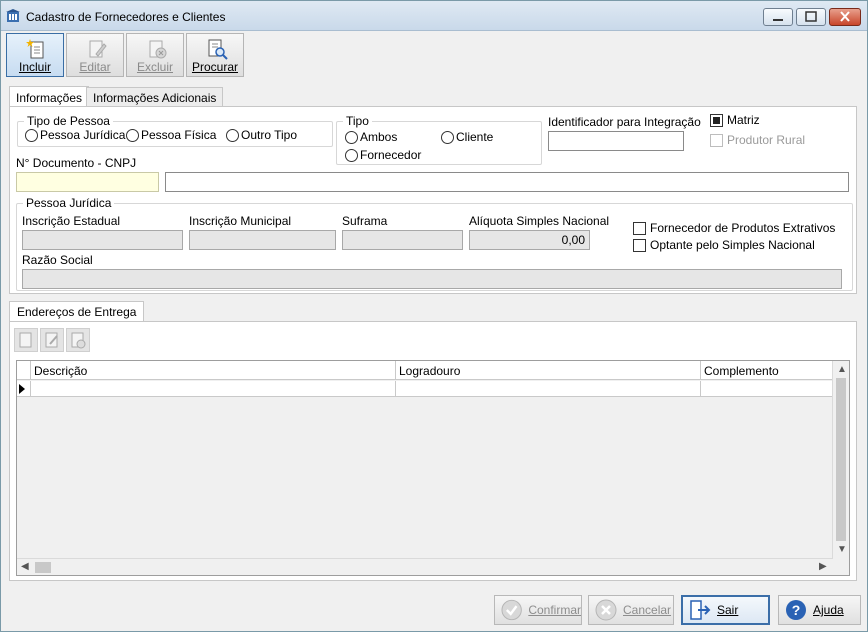 The width and height of the screenshot is (868, 632). Describe the element at coordinates (823, 567) in the screenshot. I see `scroll-right-icon: ▶` at that location.